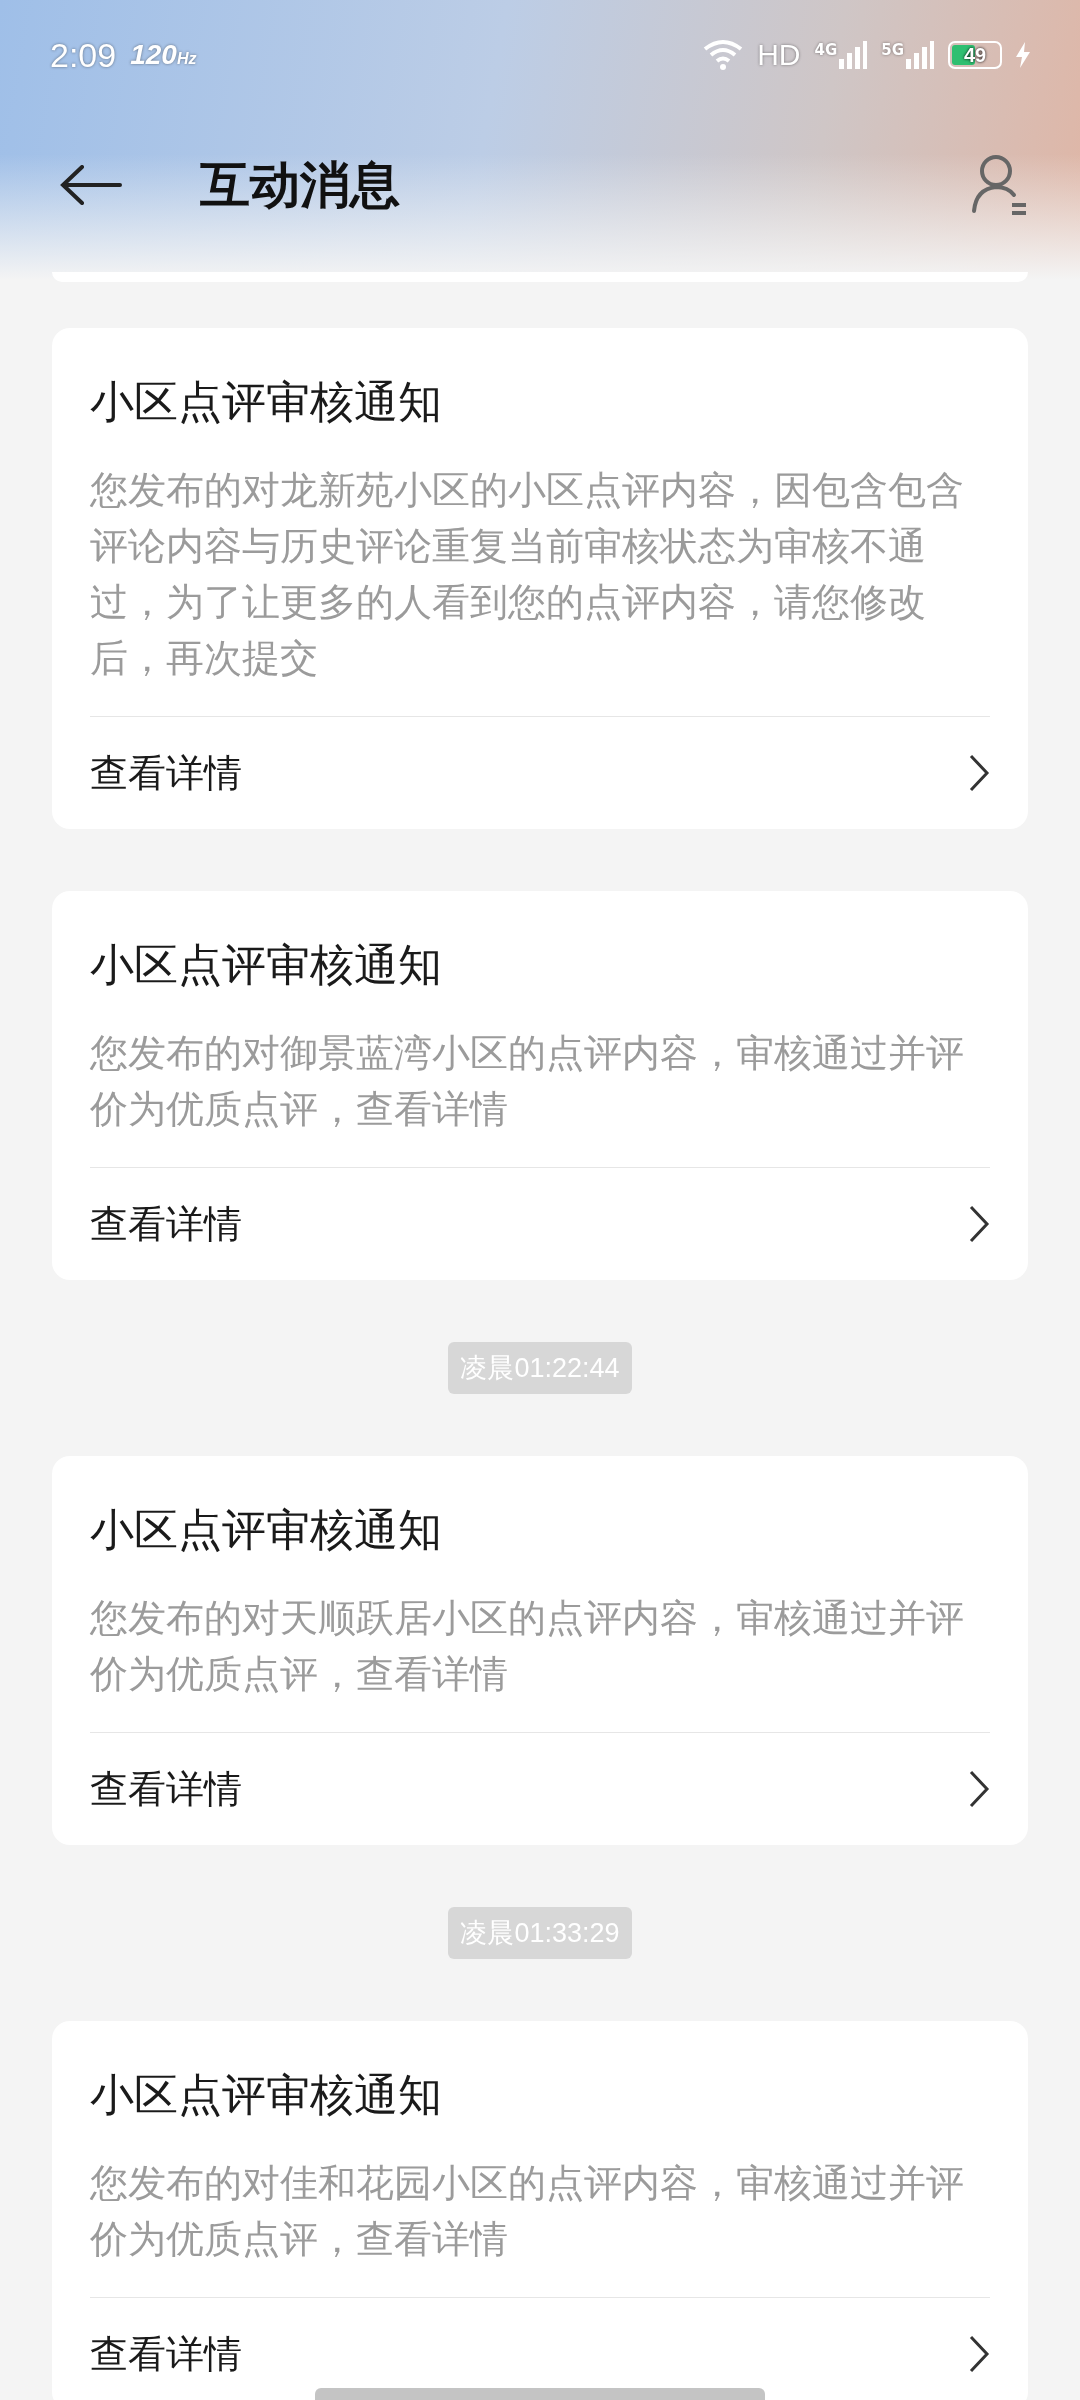 The width and height of the screenshot is (1080, 2400). What do you see at coordinates (892, 50) in the screenshot?
I see `network-label: 5G` at bounding box center [892, 50].